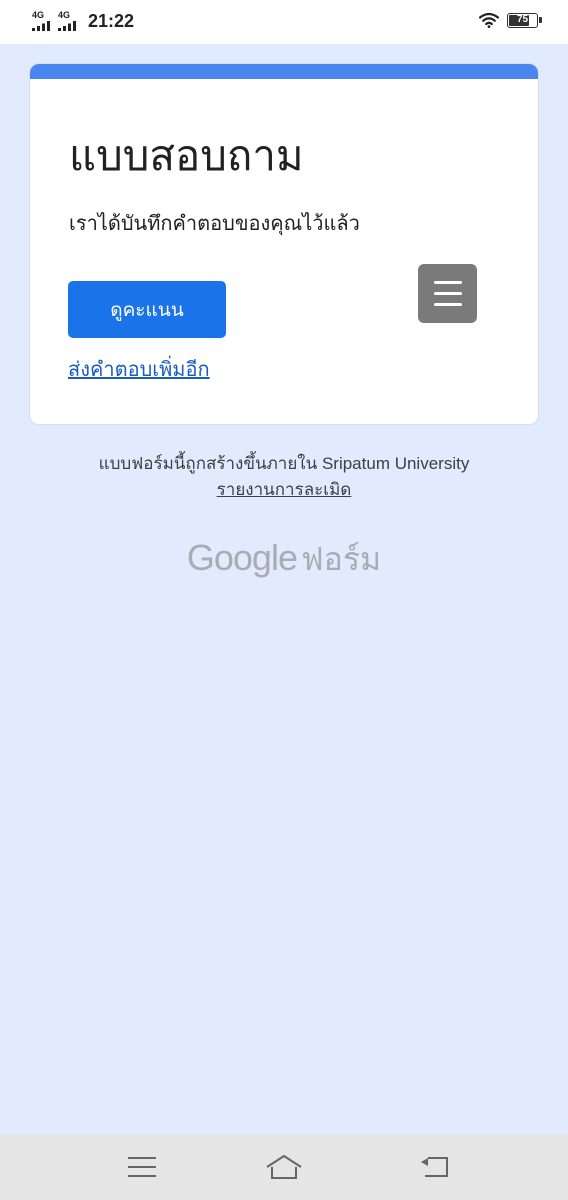 The width and height of the screenshot is (568, 1200). I want to click on back-icon, so click(434, 1167).